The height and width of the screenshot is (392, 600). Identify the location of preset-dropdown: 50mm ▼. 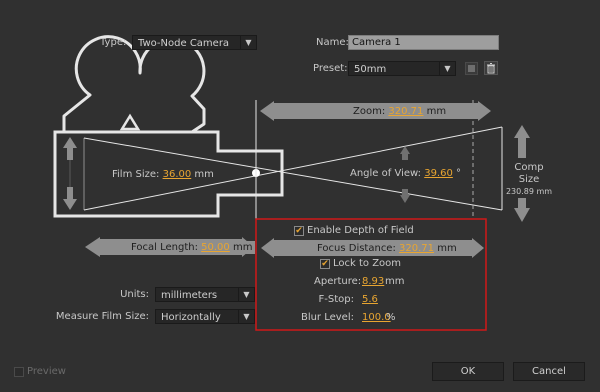
(402, 68).